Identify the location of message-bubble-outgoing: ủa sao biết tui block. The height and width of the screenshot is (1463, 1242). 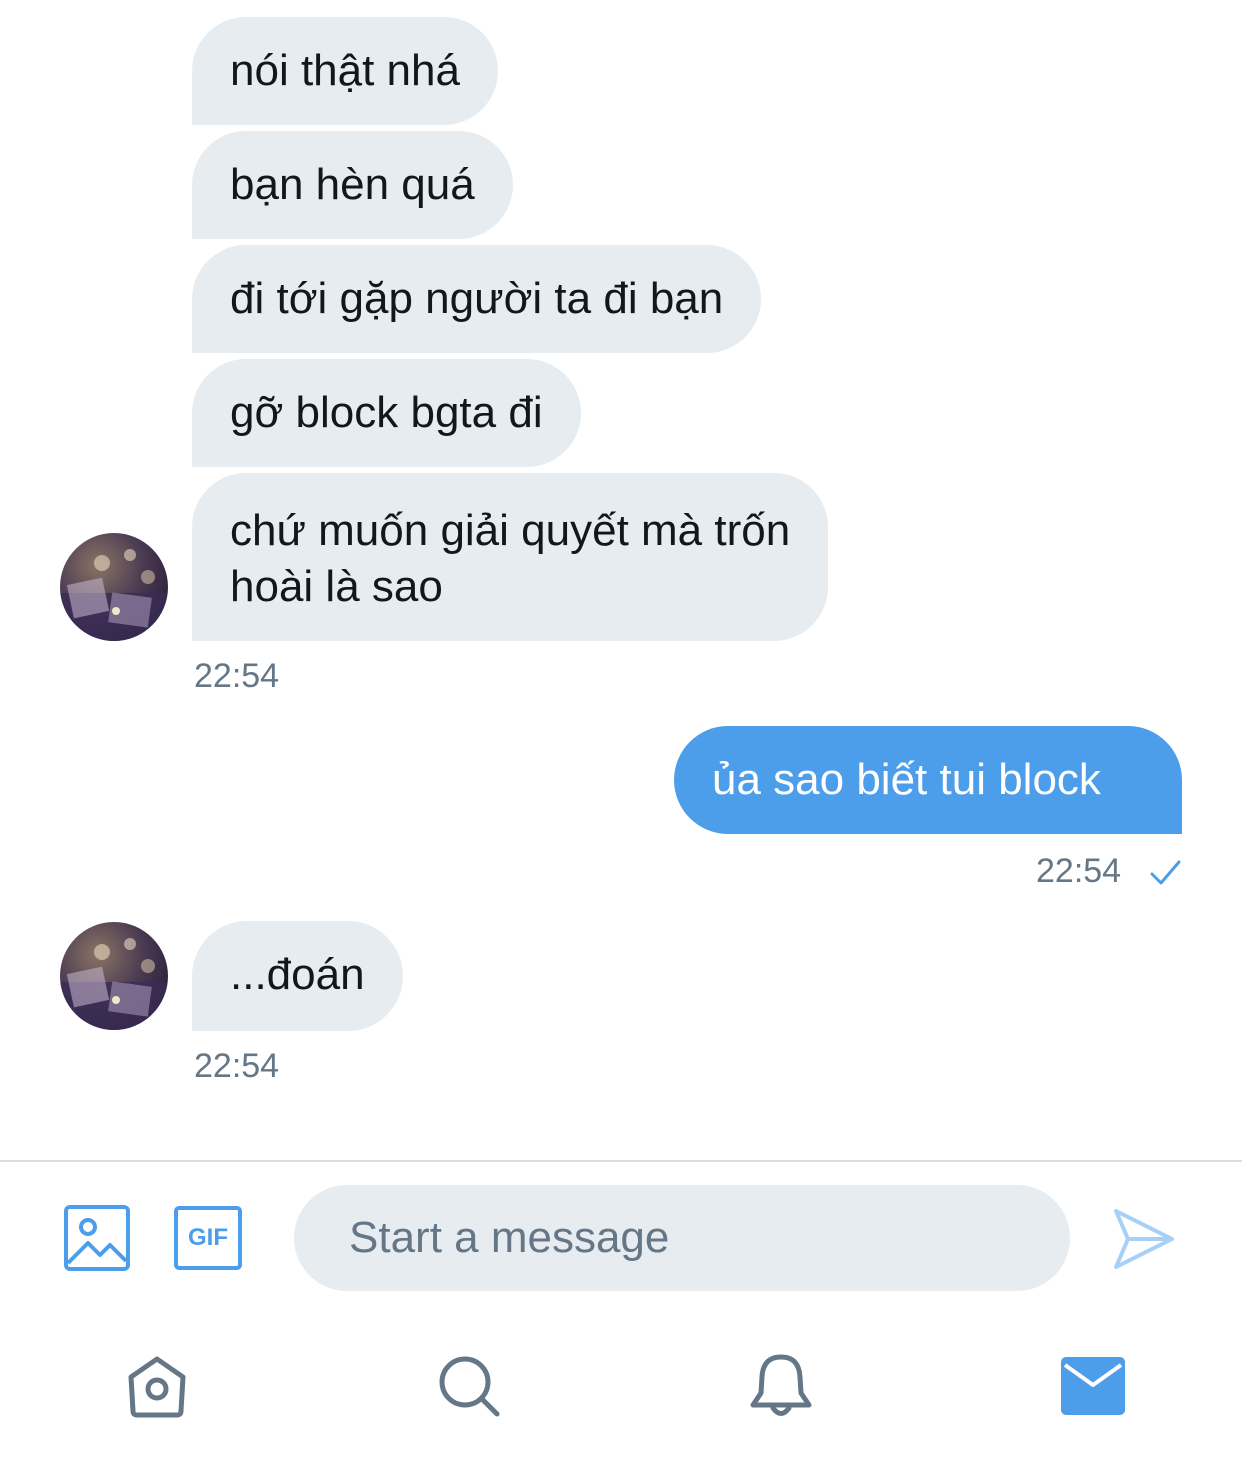
(928, 780).